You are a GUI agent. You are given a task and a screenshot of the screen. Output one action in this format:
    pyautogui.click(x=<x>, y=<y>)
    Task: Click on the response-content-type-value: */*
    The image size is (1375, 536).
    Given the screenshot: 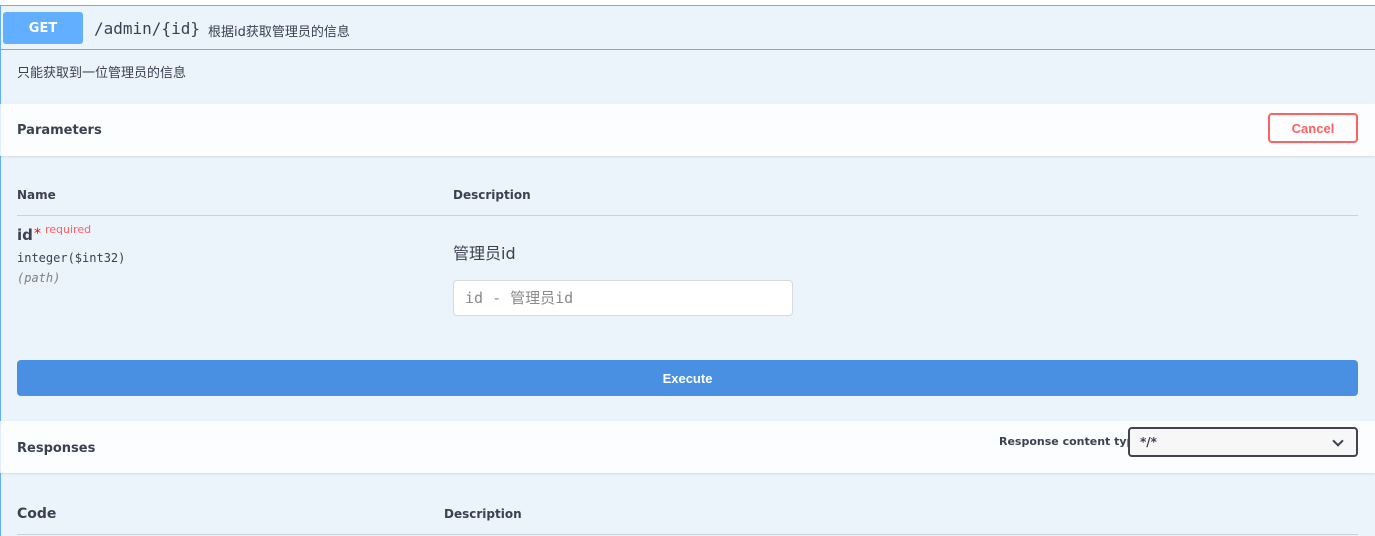 What is the action you would take?
    pyautogui.click(x=1148, y=442)
    